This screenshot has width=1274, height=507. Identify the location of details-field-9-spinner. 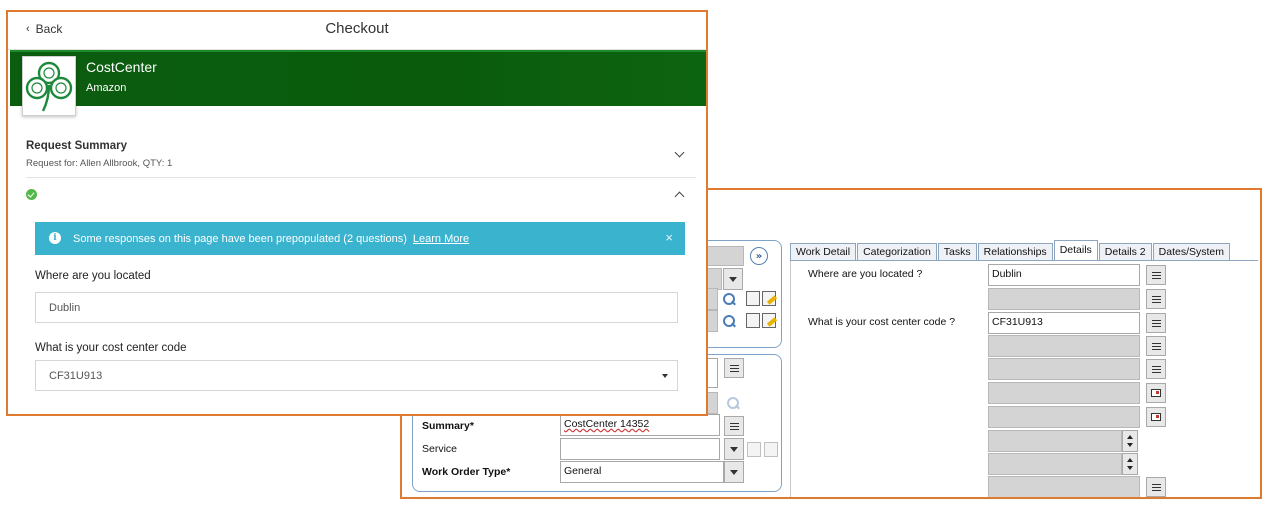
(1130, 464).